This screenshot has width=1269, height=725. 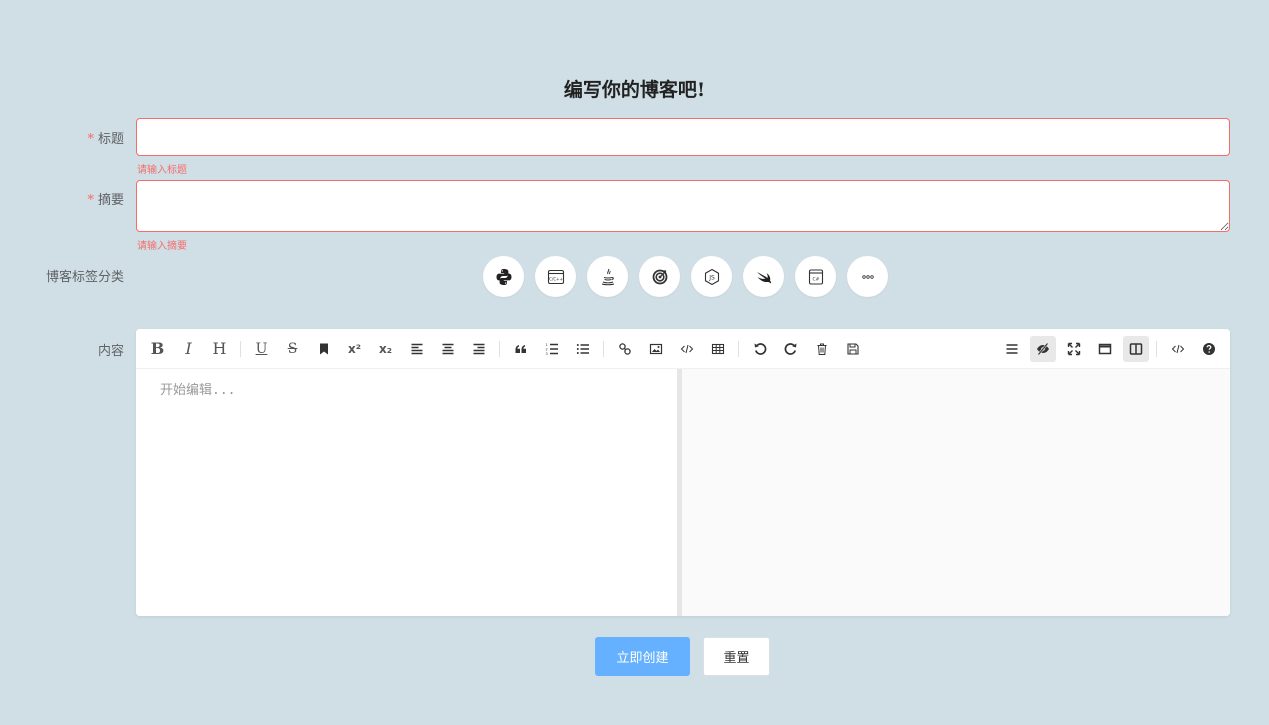 I want to click on align-center-button, so click(x=448, y=349).